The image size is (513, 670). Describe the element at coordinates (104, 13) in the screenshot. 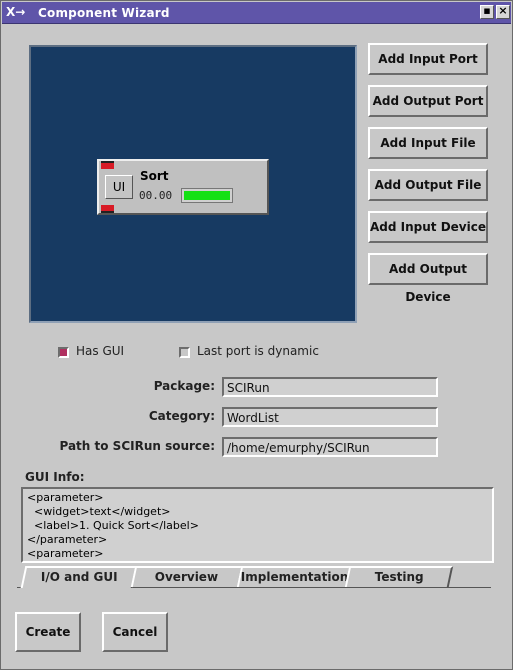

I see `window-title: Component Wizard` at that location.